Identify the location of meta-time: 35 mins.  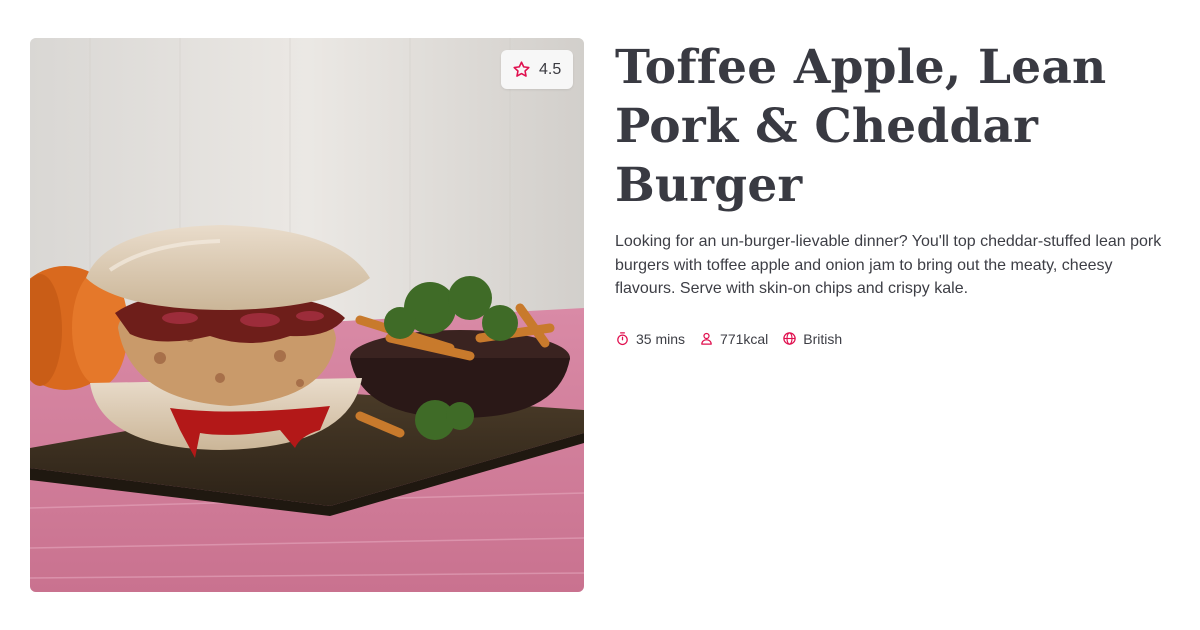
(650, 339).